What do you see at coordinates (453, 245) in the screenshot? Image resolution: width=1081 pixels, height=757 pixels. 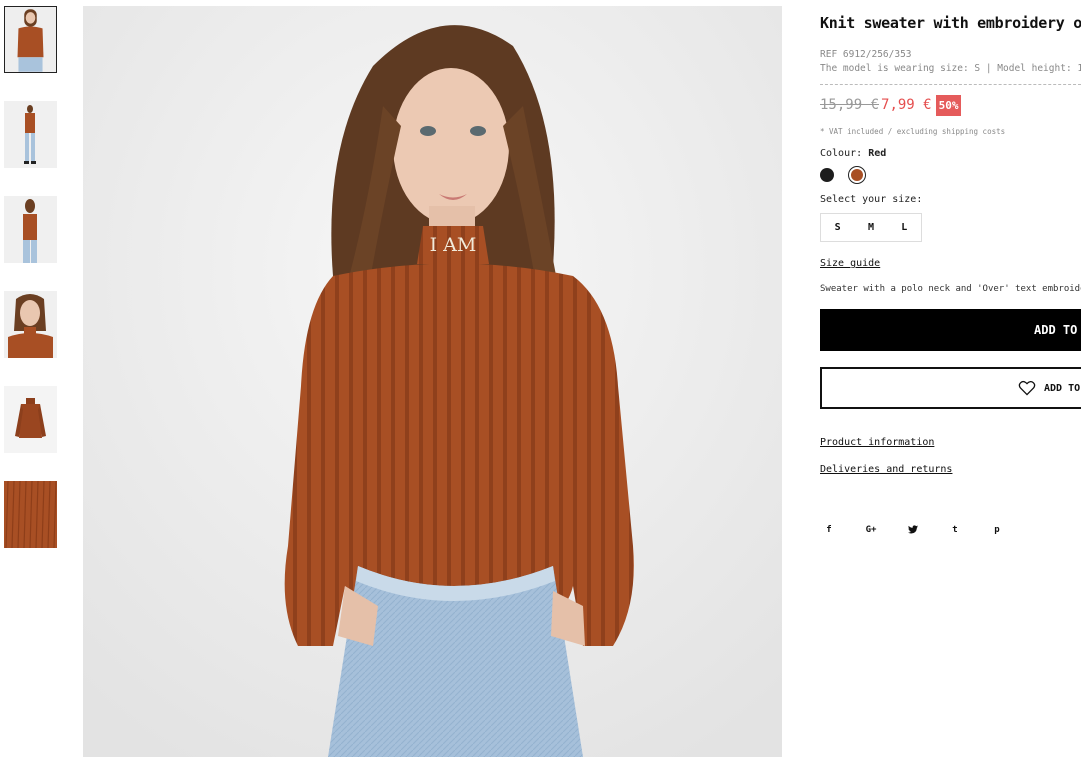 I see `collar-embroidery: I AM` at bounding box center [453, 245].